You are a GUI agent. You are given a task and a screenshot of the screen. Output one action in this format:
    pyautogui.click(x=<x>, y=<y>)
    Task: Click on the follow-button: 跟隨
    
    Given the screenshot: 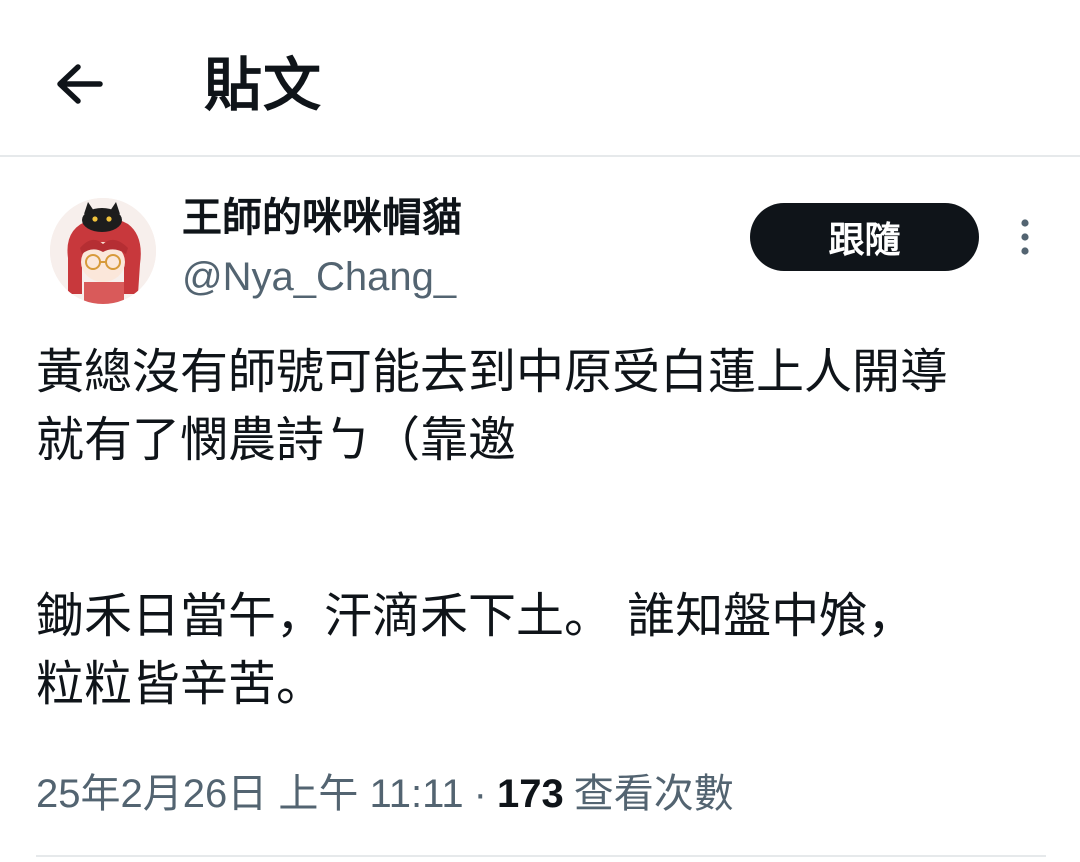 What is the action you would take?
    pyautogui.click(x=864, y=237)
    